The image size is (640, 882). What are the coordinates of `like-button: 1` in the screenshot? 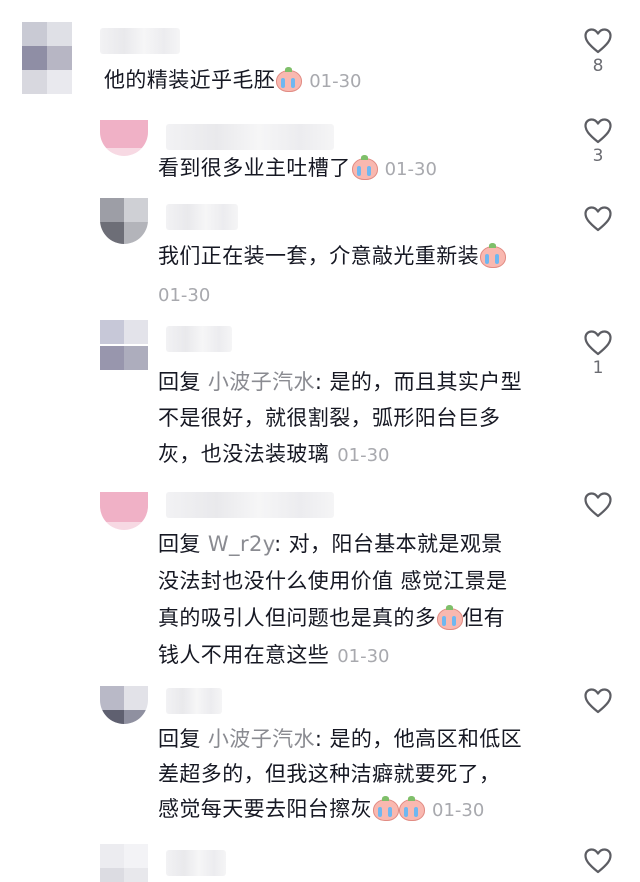 It's located at (598, 355).